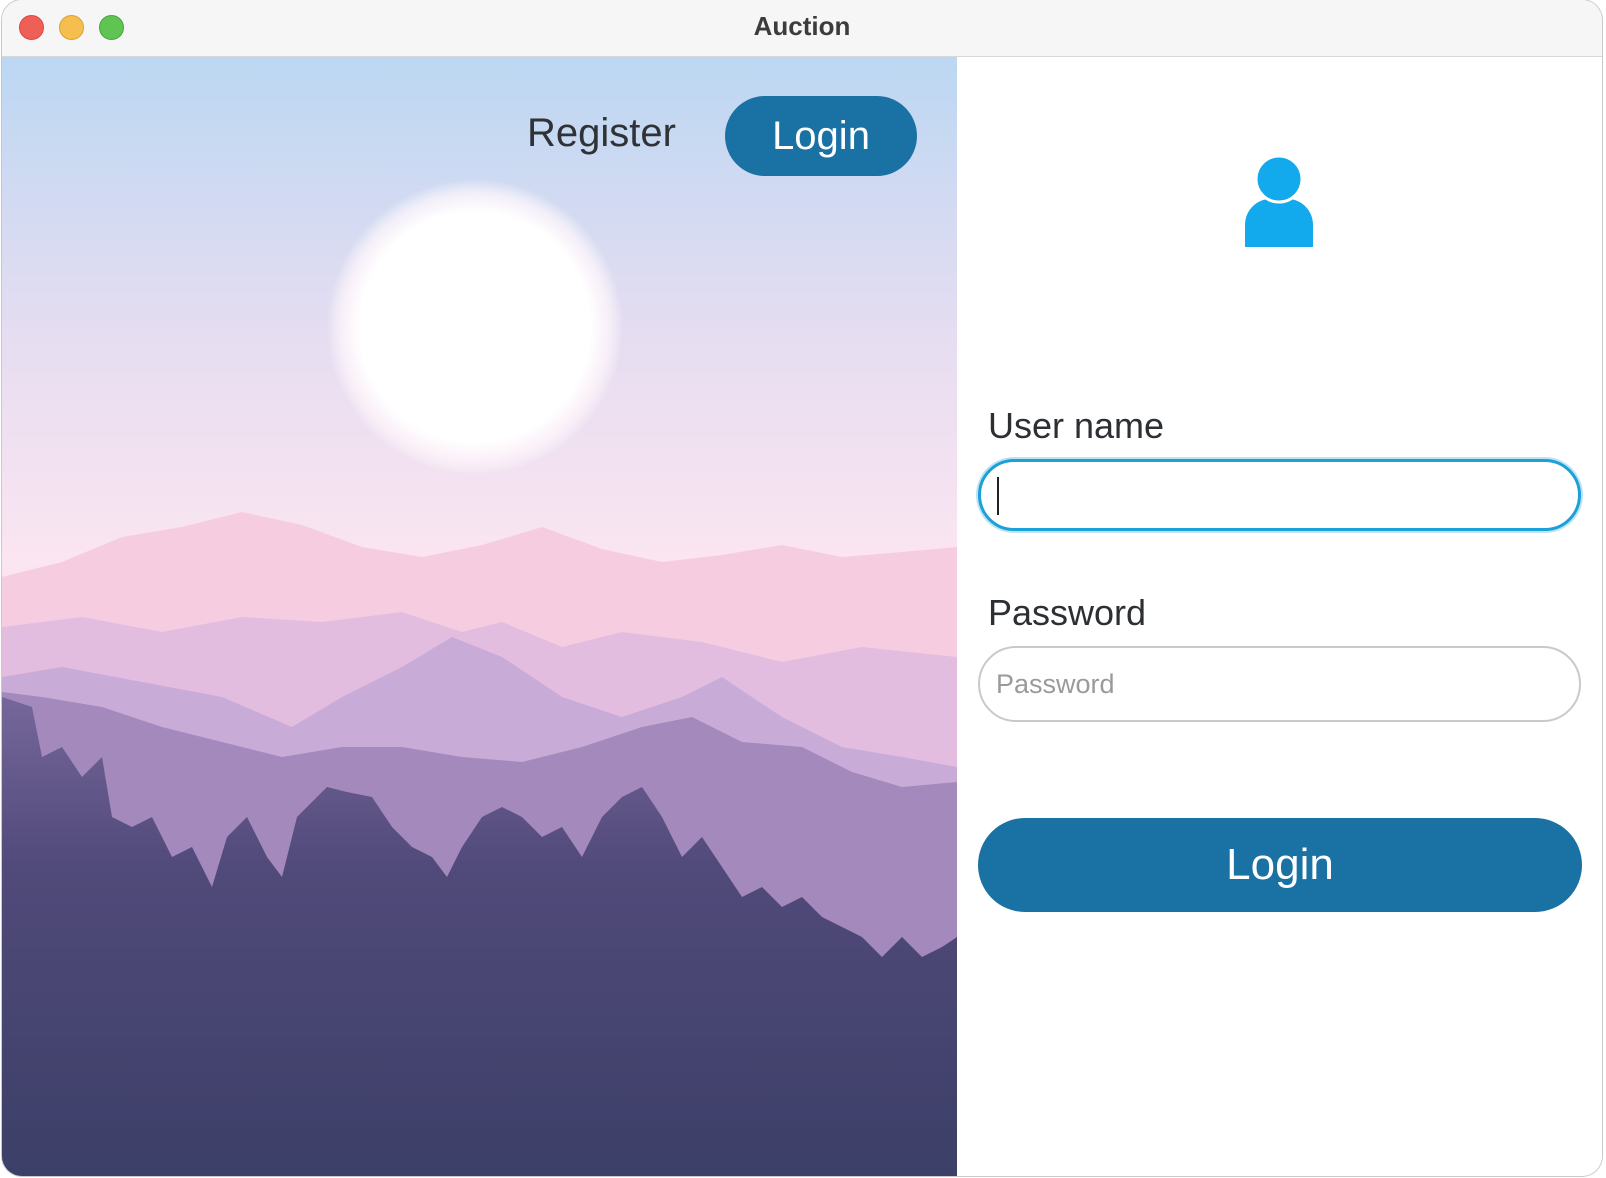 The width and height of the screenshot is (1606, 1178). I want to click on window-title: Auction, so click(802, 26).